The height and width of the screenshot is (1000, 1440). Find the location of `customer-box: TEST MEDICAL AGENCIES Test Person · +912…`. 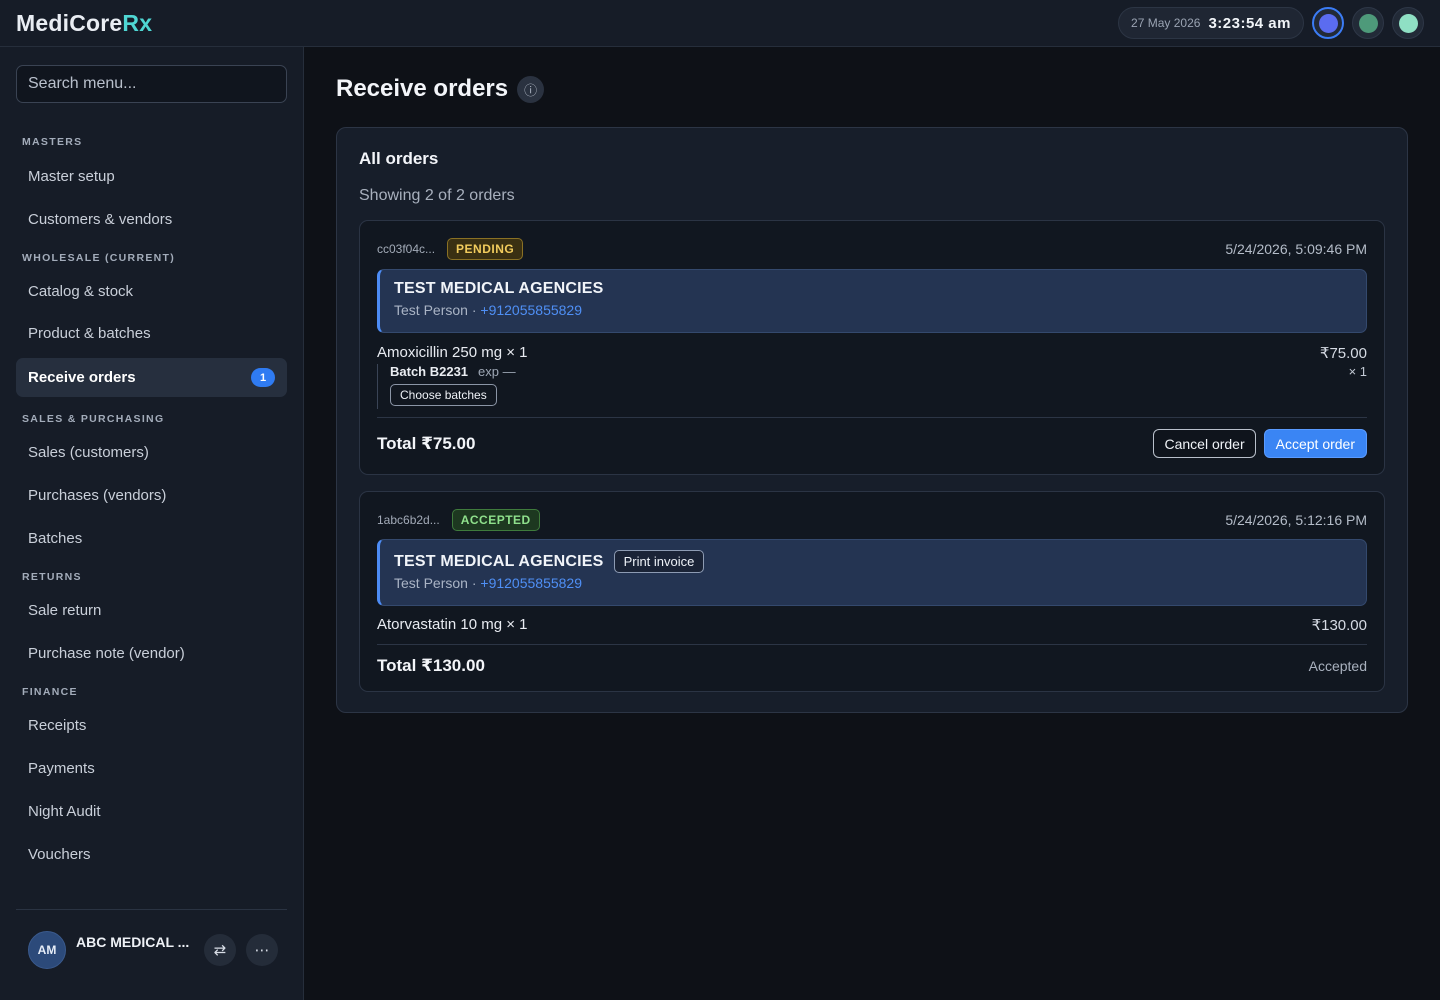

customer-box: TEST MEDICAL AGENCIES Test Person · +912… is located at coordinates (872, 301).